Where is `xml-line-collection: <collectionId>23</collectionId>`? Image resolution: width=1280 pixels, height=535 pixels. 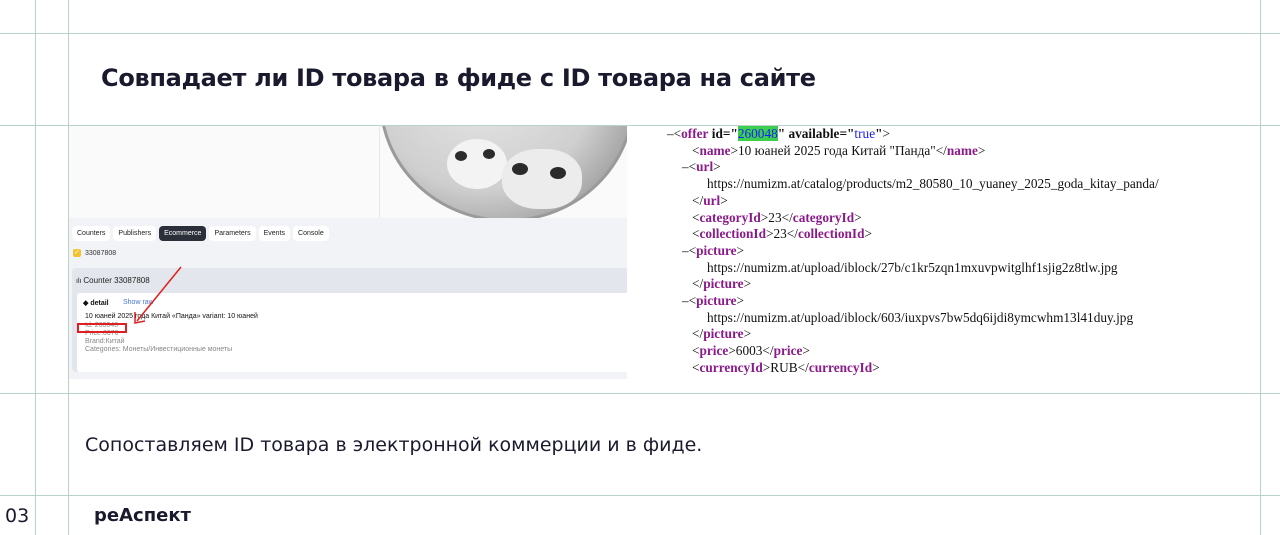
xml-line-collection: <collectionId>23</collectionId> is located at coordinates (782, 234).